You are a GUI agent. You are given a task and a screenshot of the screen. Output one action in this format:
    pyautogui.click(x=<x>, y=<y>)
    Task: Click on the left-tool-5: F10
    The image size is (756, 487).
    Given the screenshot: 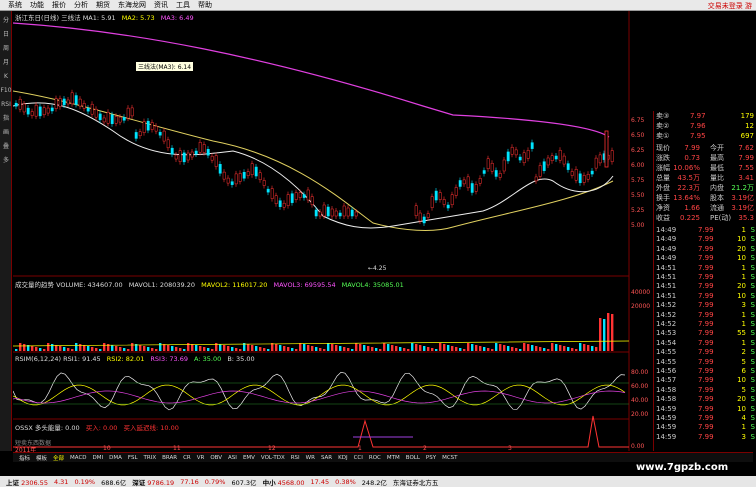 What is the action you would take?
    pyautogui.click(x=6, y=90)
    